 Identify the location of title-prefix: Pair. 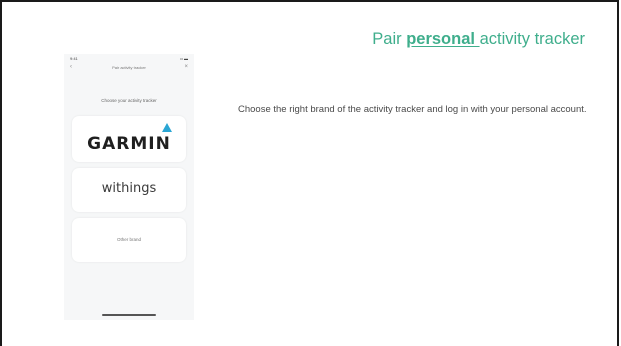
(389, 39).